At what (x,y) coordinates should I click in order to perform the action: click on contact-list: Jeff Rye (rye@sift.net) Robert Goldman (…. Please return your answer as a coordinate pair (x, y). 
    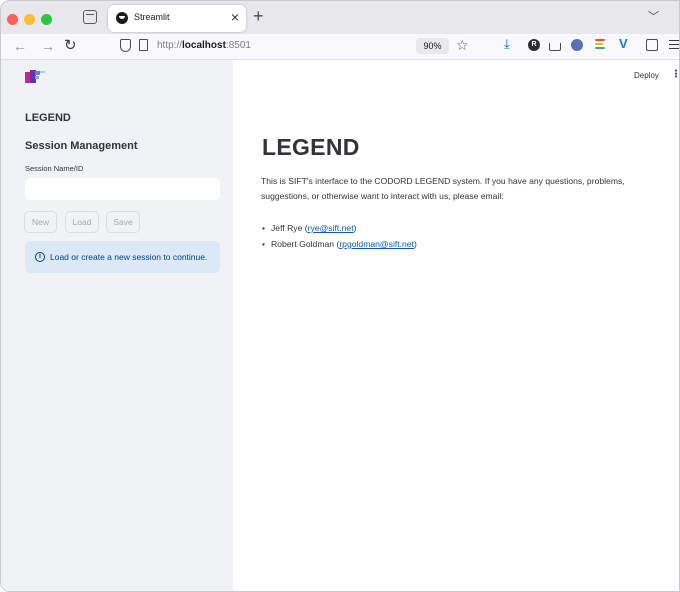
    Looking at the image, I should click on (339, 236).